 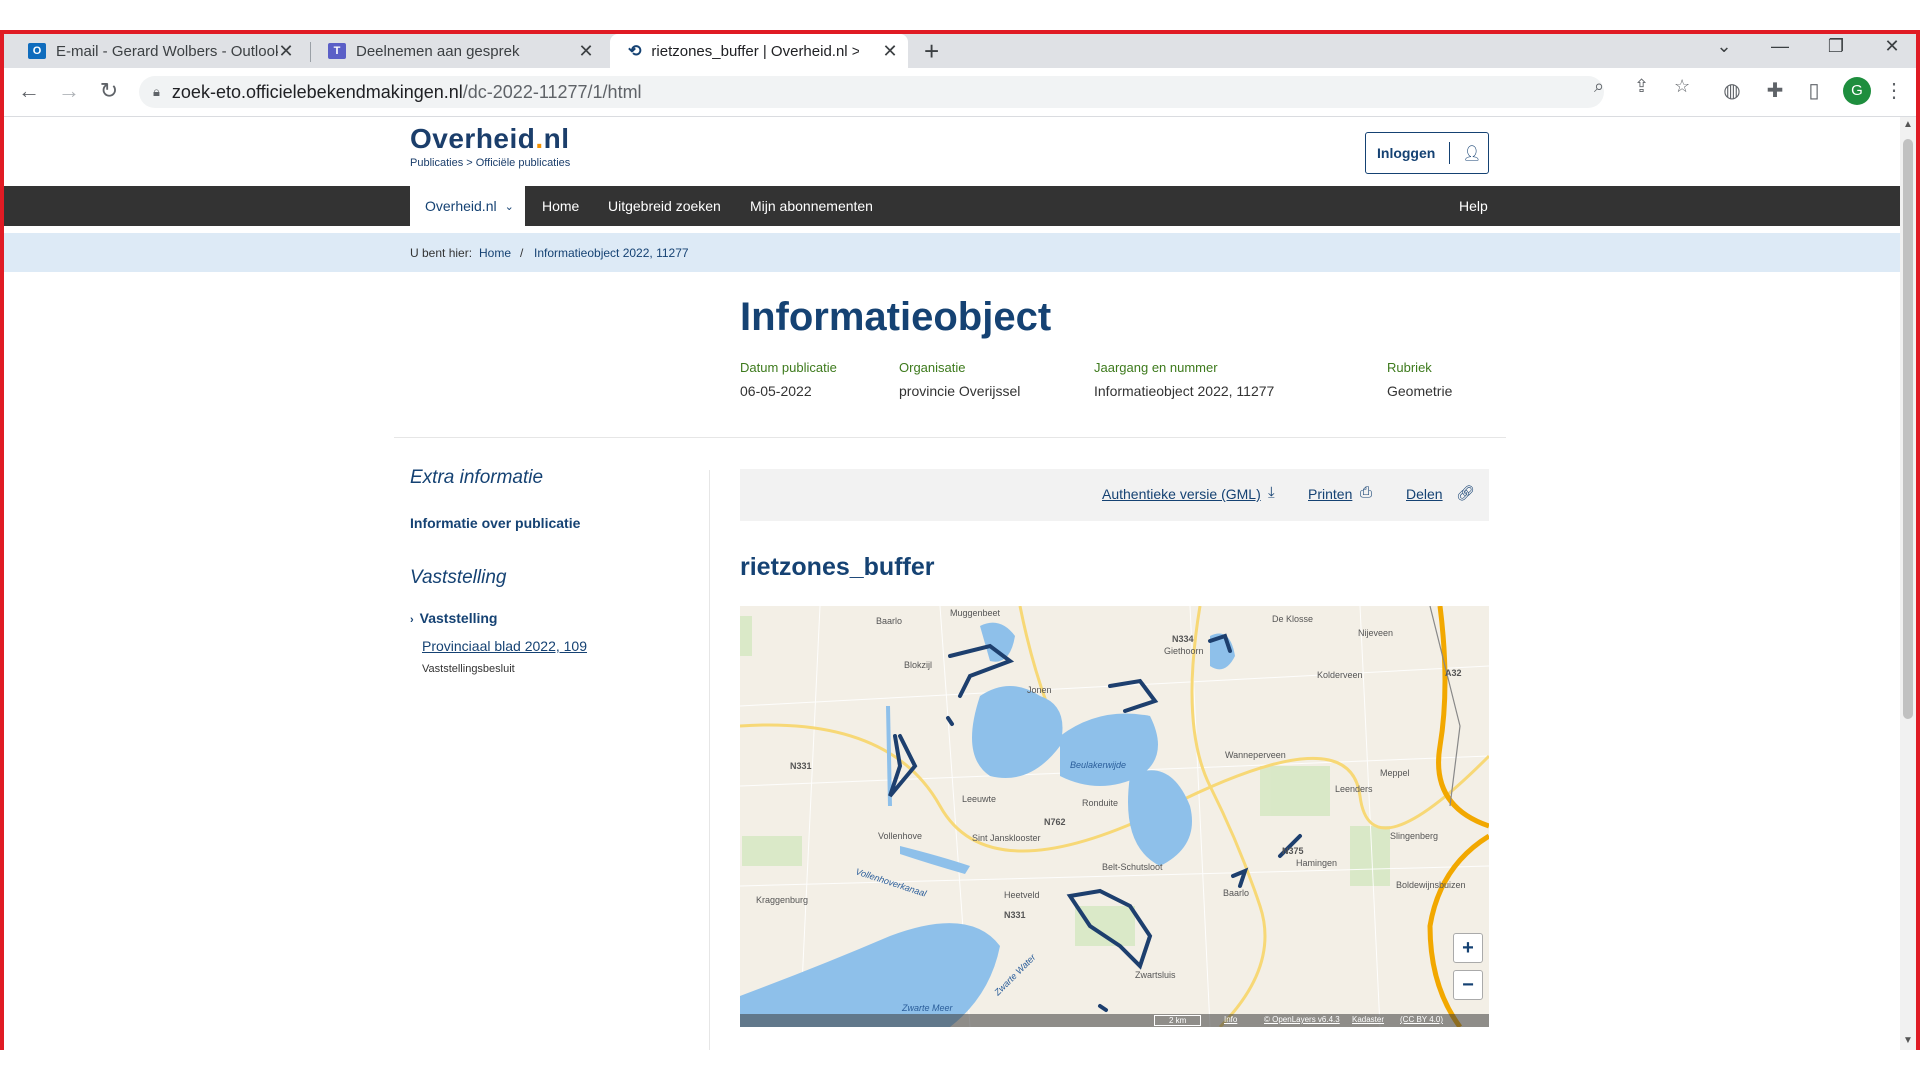 I want to click on meta-rubriek: Rubriek Geometrie, so click(x=1419, y=379).